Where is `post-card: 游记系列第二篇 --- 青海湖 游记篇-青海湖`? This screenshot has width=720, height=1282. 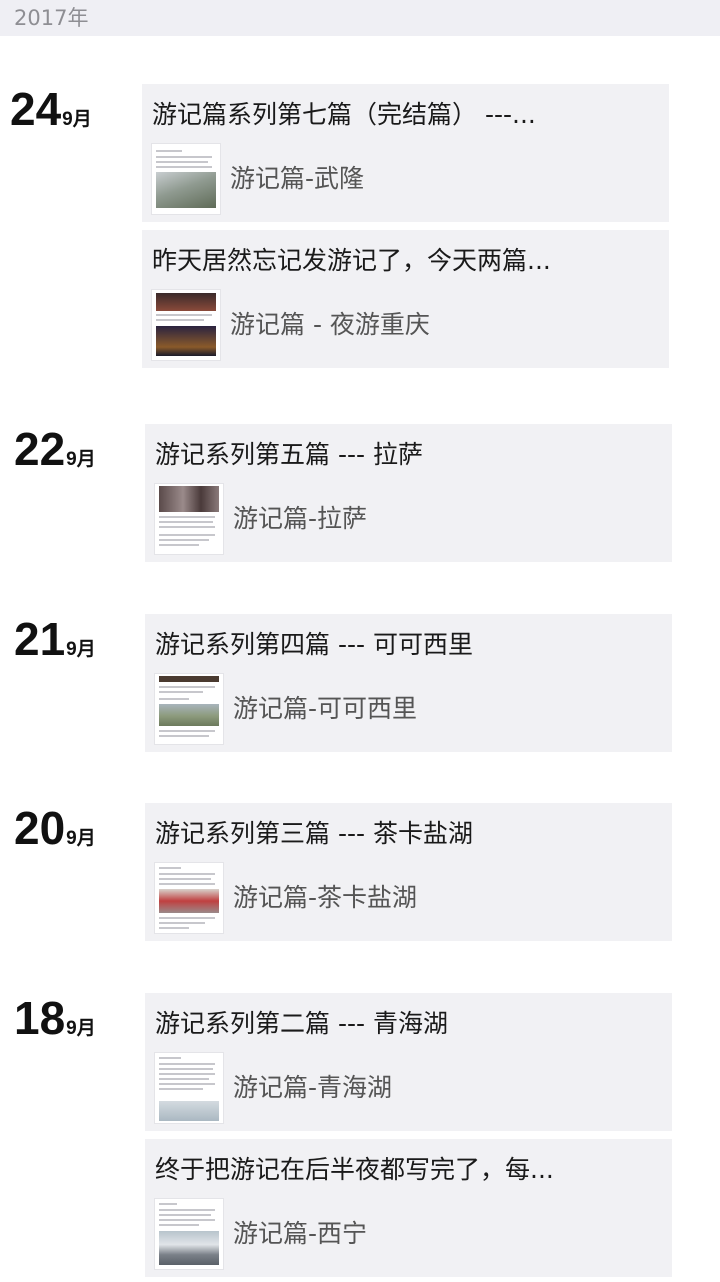
post-card: 游记系列第二篇 --- 青海湖 游记篇-青海湖 is located at coordinates (408, 1062).